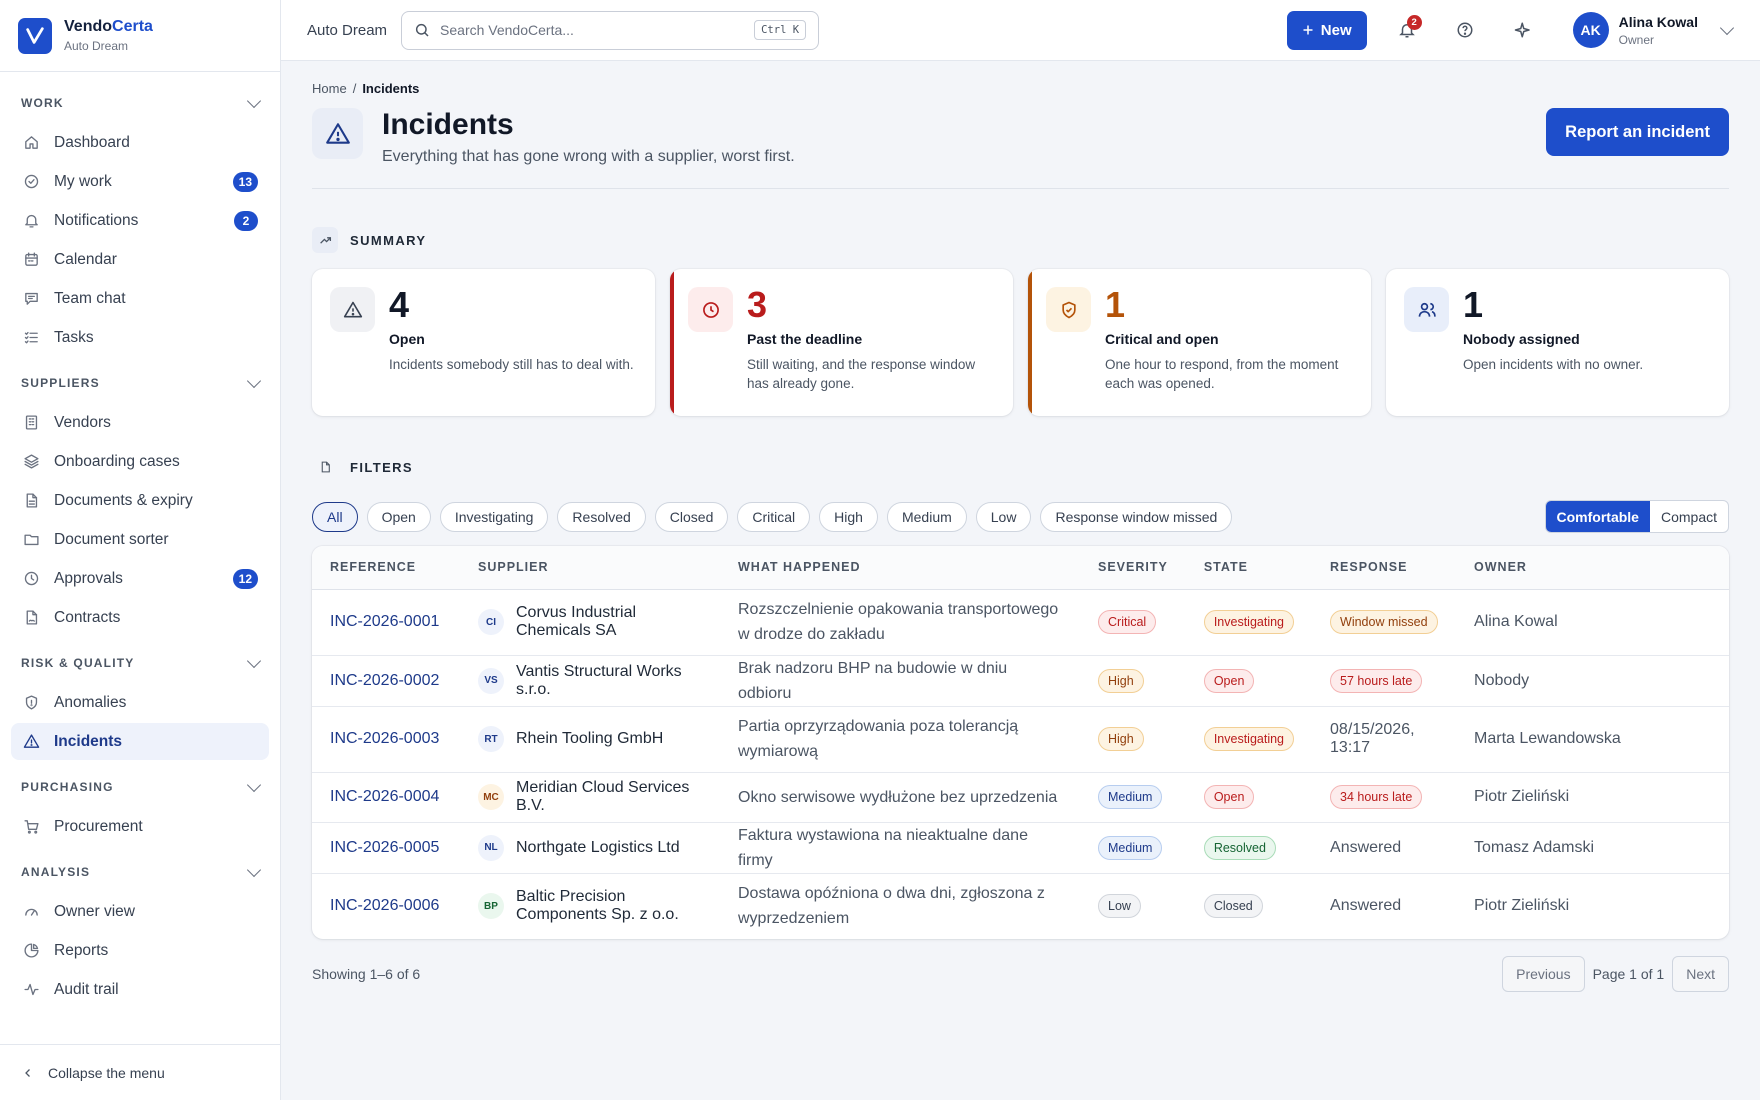 Image resolution: width=1760 pixels, height=1100 pixels. I want to click on building-icon, so click(31, 423).